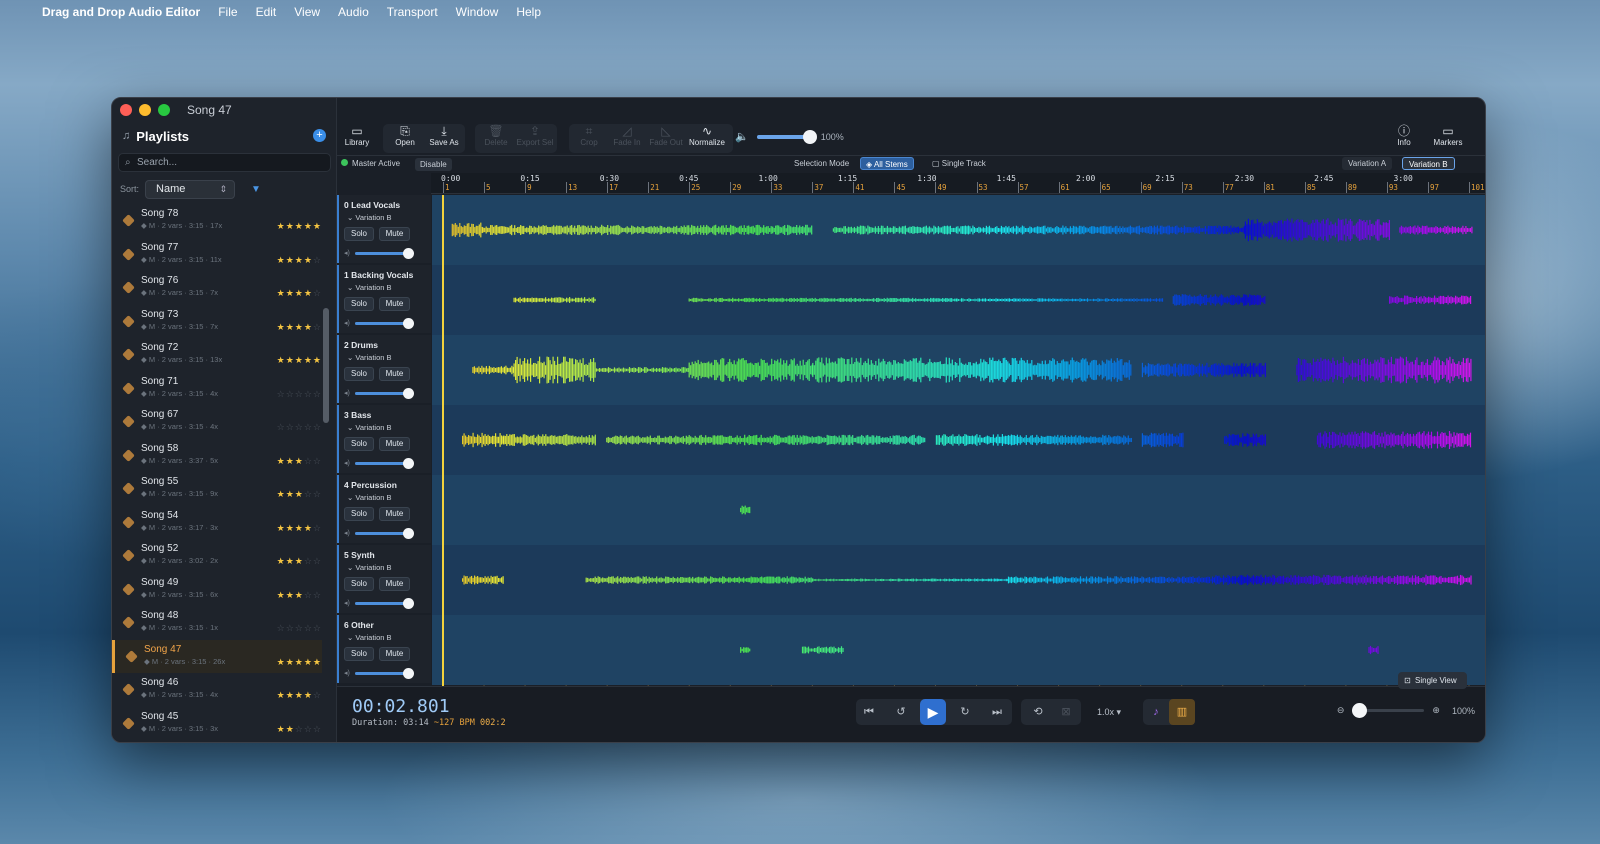  Describe the element at coordinates (869, 712) in the screenshot. I see `skip-back-button: ⏮` at that location.